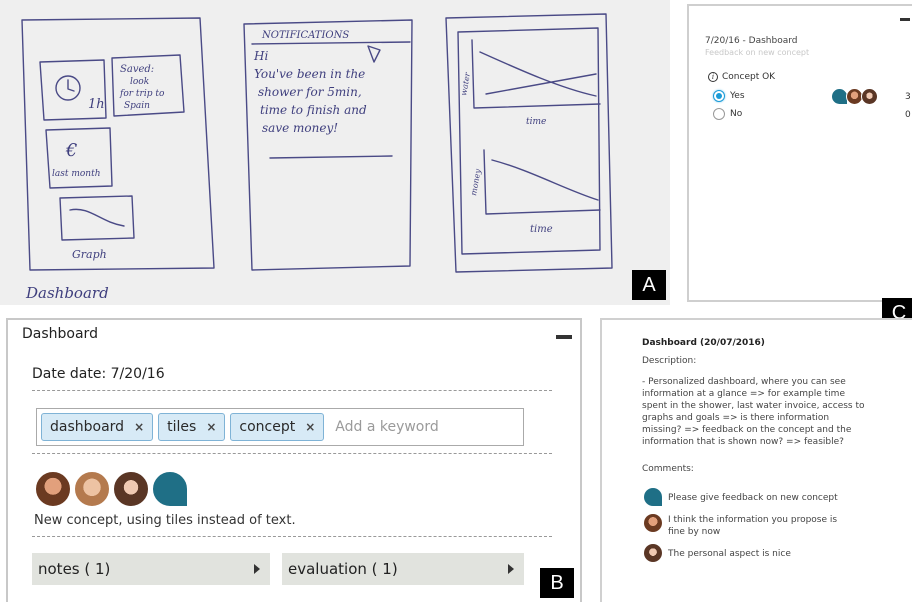  Describe the element at coordinates (300, 128) in the screenshot. I see `sketch-notification-line-5: save money!` at that location.